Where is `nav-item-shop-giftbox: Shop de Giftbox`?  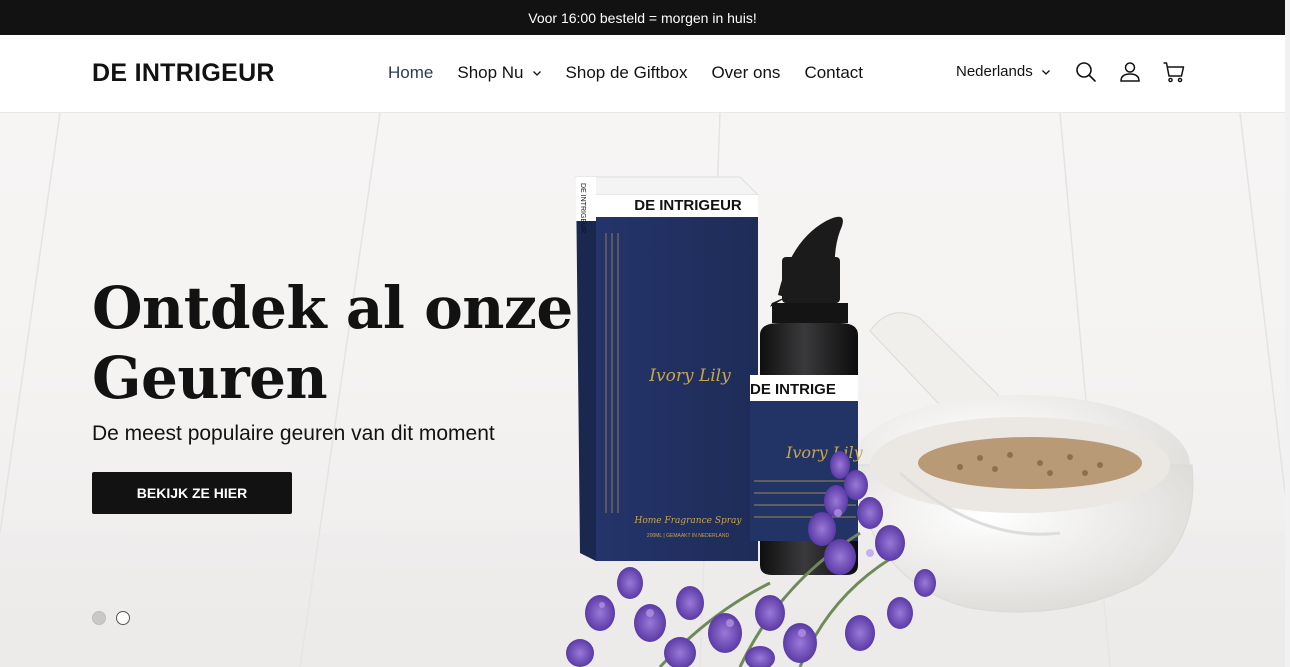 nav-item-shop-giftbox: Shop de Giftbox is located at coordinates (627, 73).